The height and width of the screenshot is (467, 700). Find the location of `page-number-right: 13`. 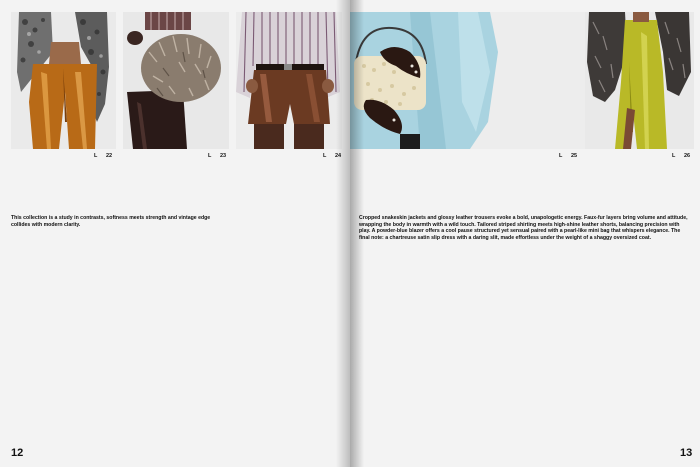

page-number-right: 13 is located at coordinates (686, 453).